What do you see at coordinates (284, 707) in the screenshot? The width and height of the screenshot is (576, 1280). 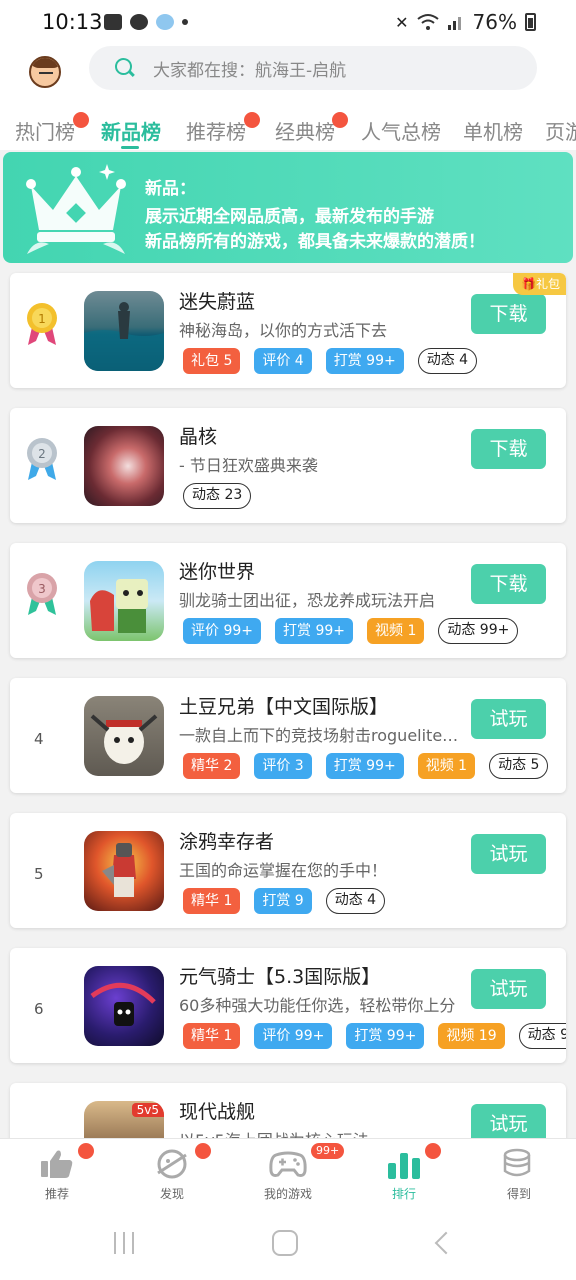 I see `game-name: 土豆兄弟【中文国际版】` at bounding box center [284, 707].